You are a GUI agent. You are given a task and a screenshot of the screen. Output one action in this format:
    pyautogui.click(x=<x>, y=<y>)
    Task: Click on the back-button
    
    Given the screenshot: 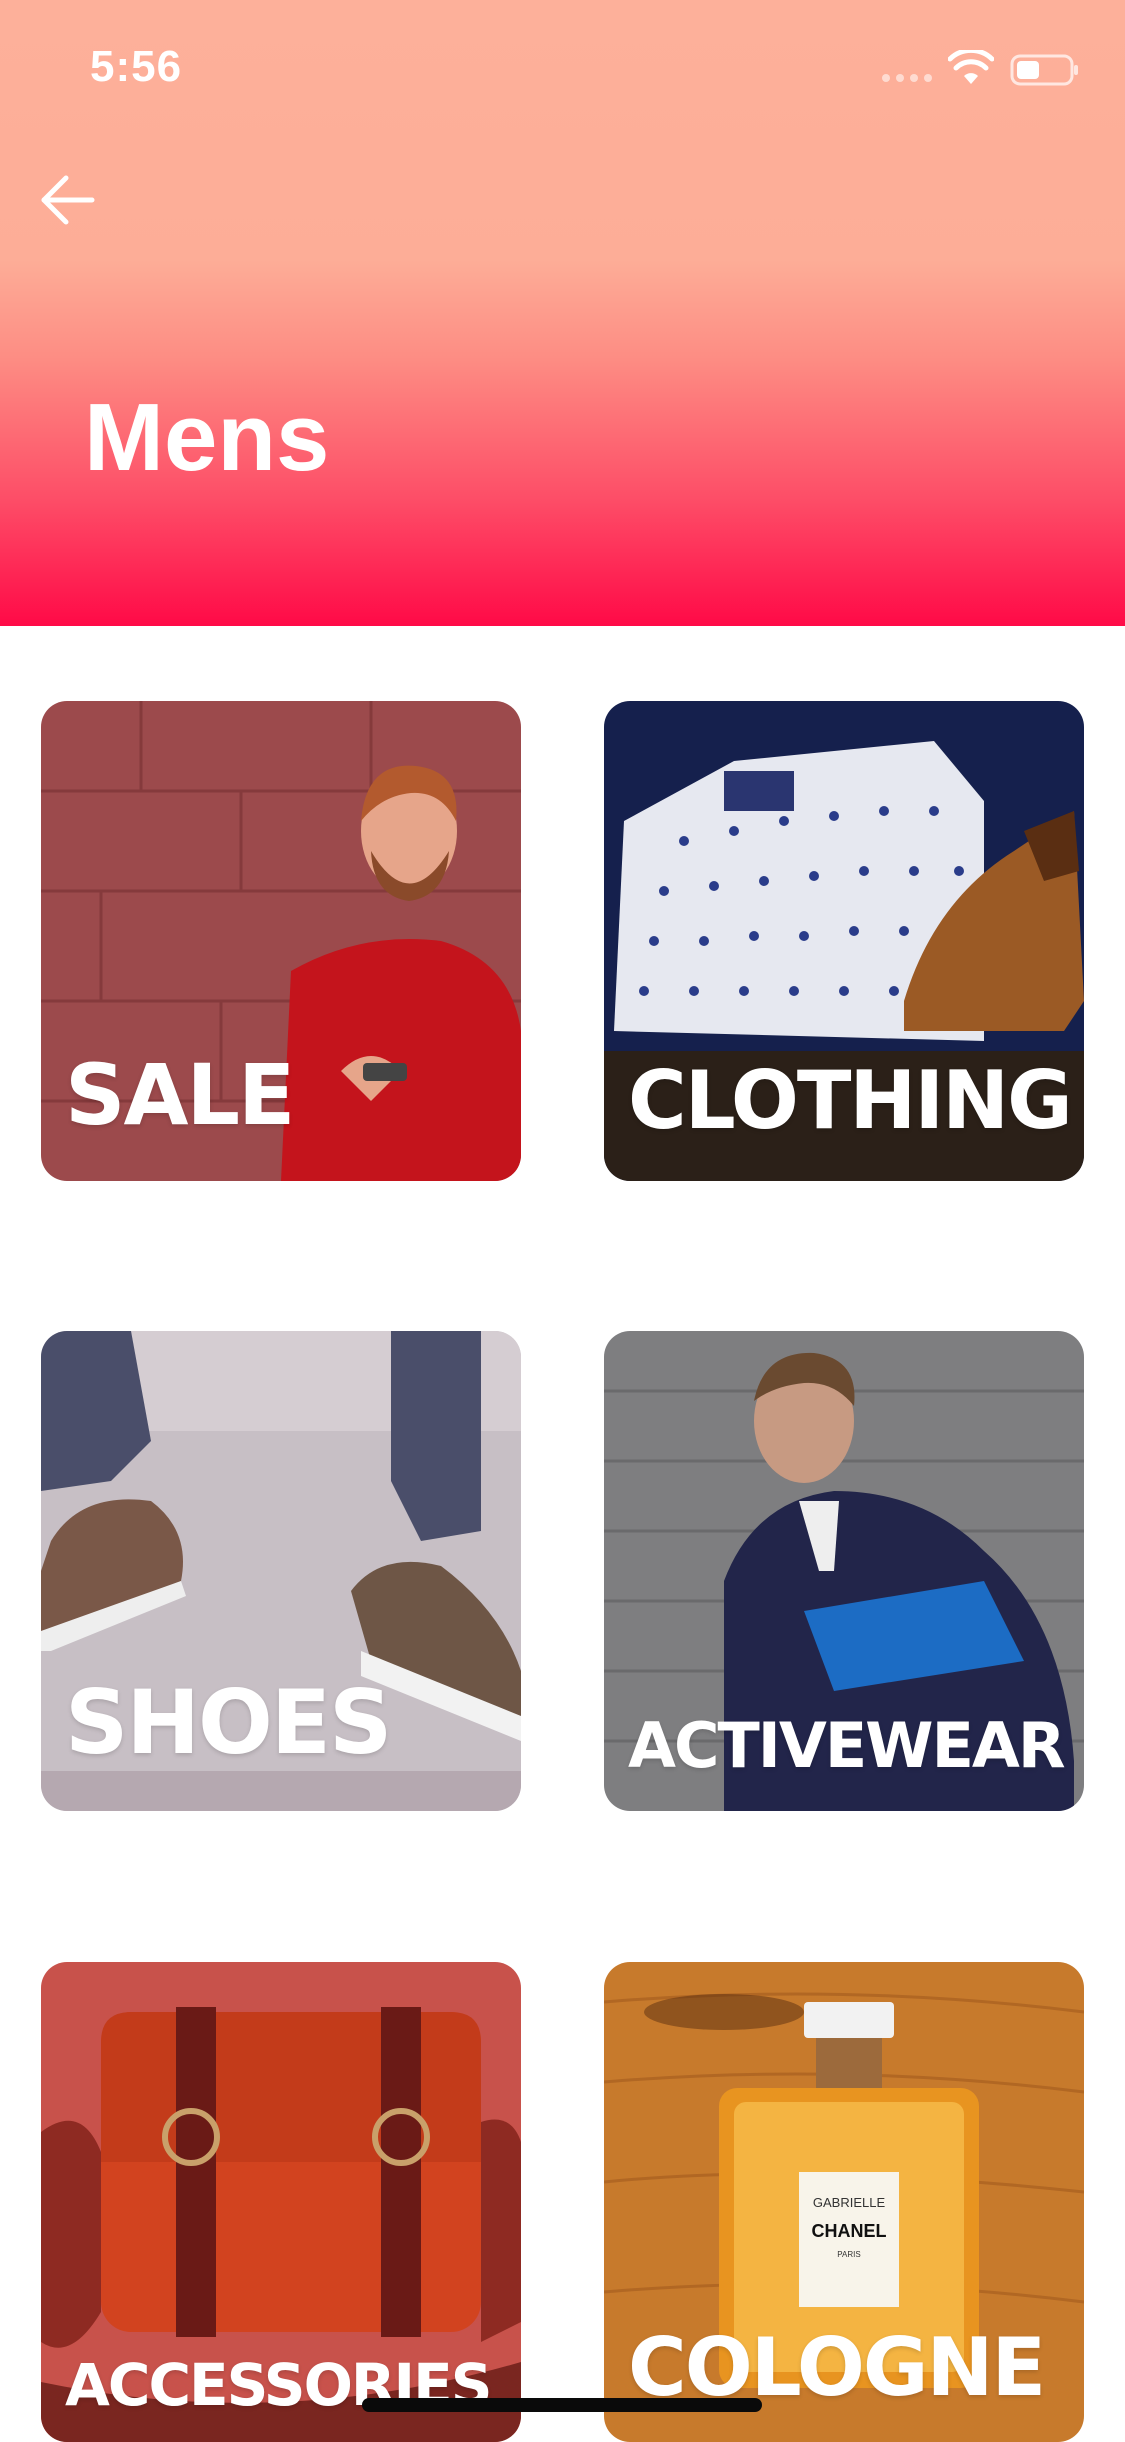 What is the action you would take?
    pyautogui.click(x=68, y=200)
    